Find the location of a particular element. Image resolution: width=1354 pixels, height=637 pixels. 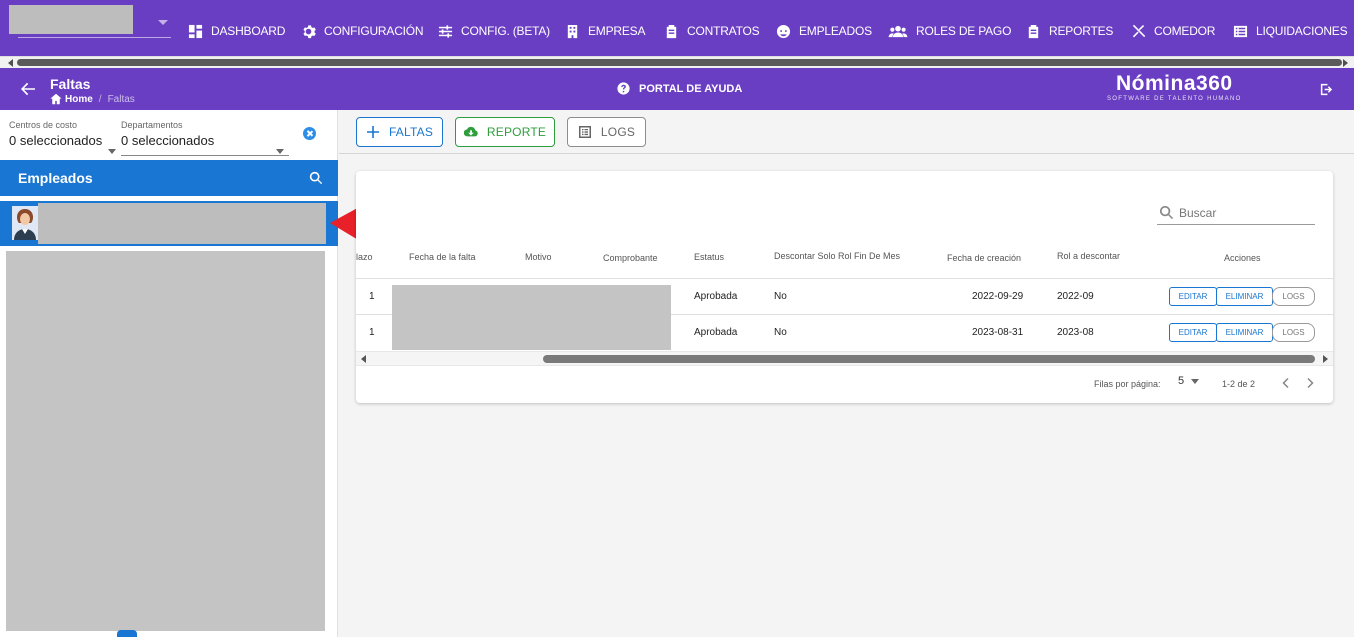

scroll-handle is located at coordinates (127, 633).